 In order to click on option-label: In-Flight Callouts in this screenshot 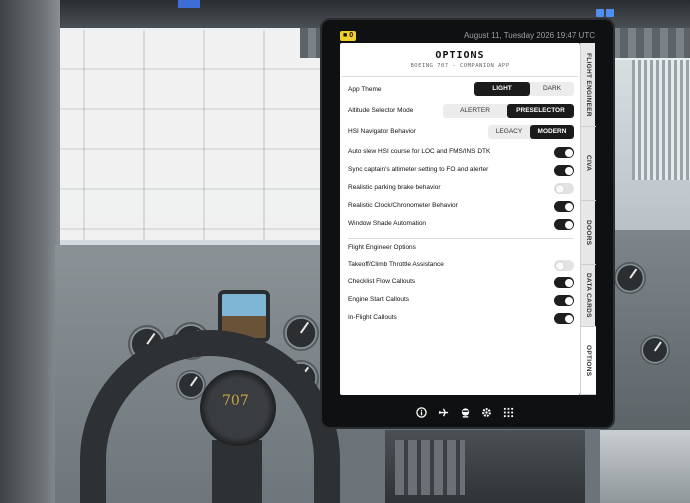, I will do `click(372, 317)`.